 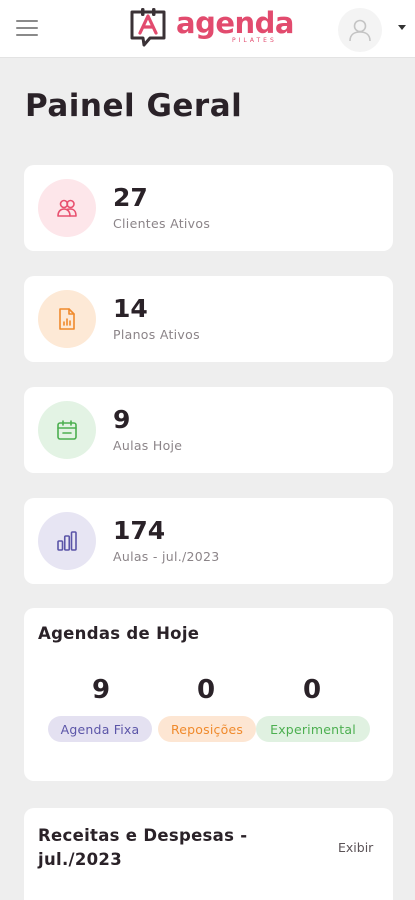 What do you see at coordinates (130, 308) in the screenshot?
I see `stat-value: 14` at bounding box center [130, 308].